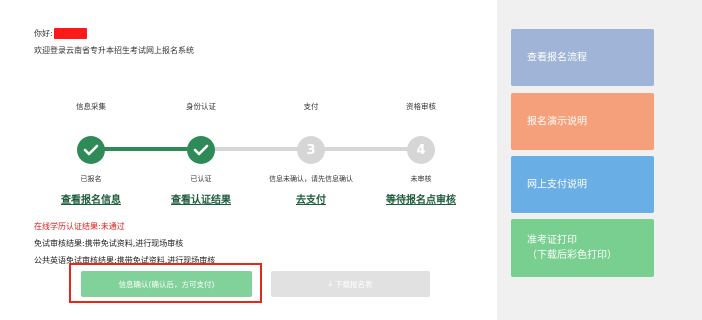 This screenshot has width=702, height=320. I want to click on card-demo-instructions: 报名演示说明, so click(582, 121).